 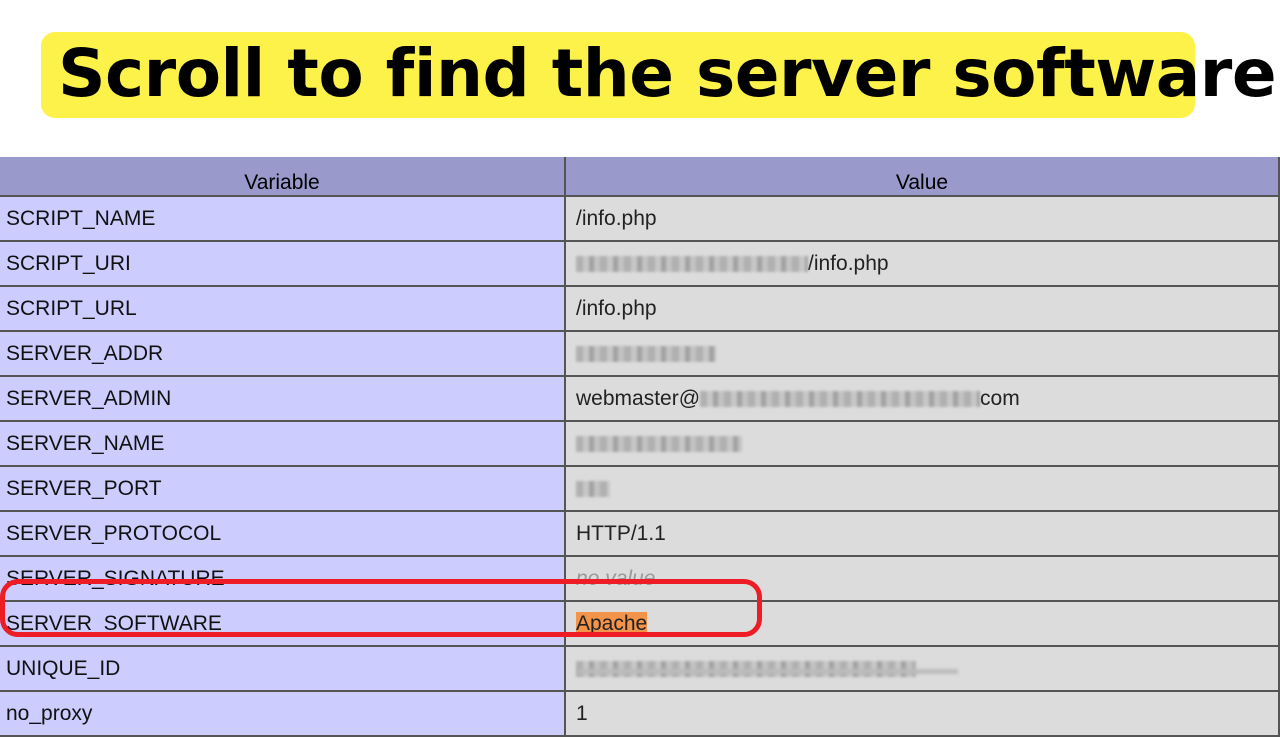 What do you see at coordinates (283, 489) in the screenshot?
I see `var-server-port: SERVER_PORT` at bounding box center [283, 489].